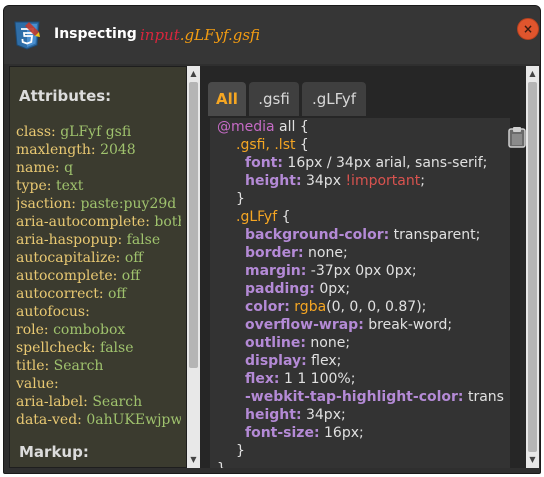  I want to click on attribute-name: maxlength:, so click(58, 150).